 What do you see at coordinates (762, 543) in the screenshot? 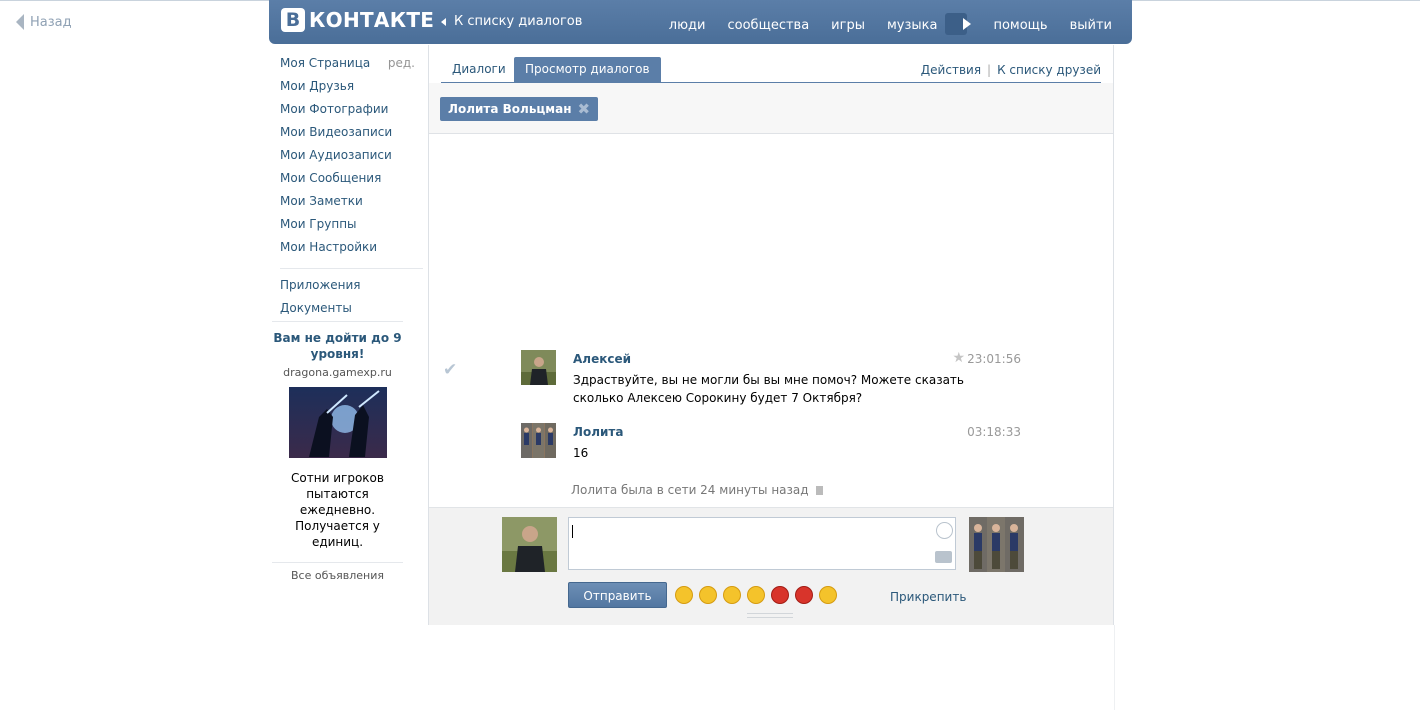
I see `message-input` at bounding box center [762, 543].